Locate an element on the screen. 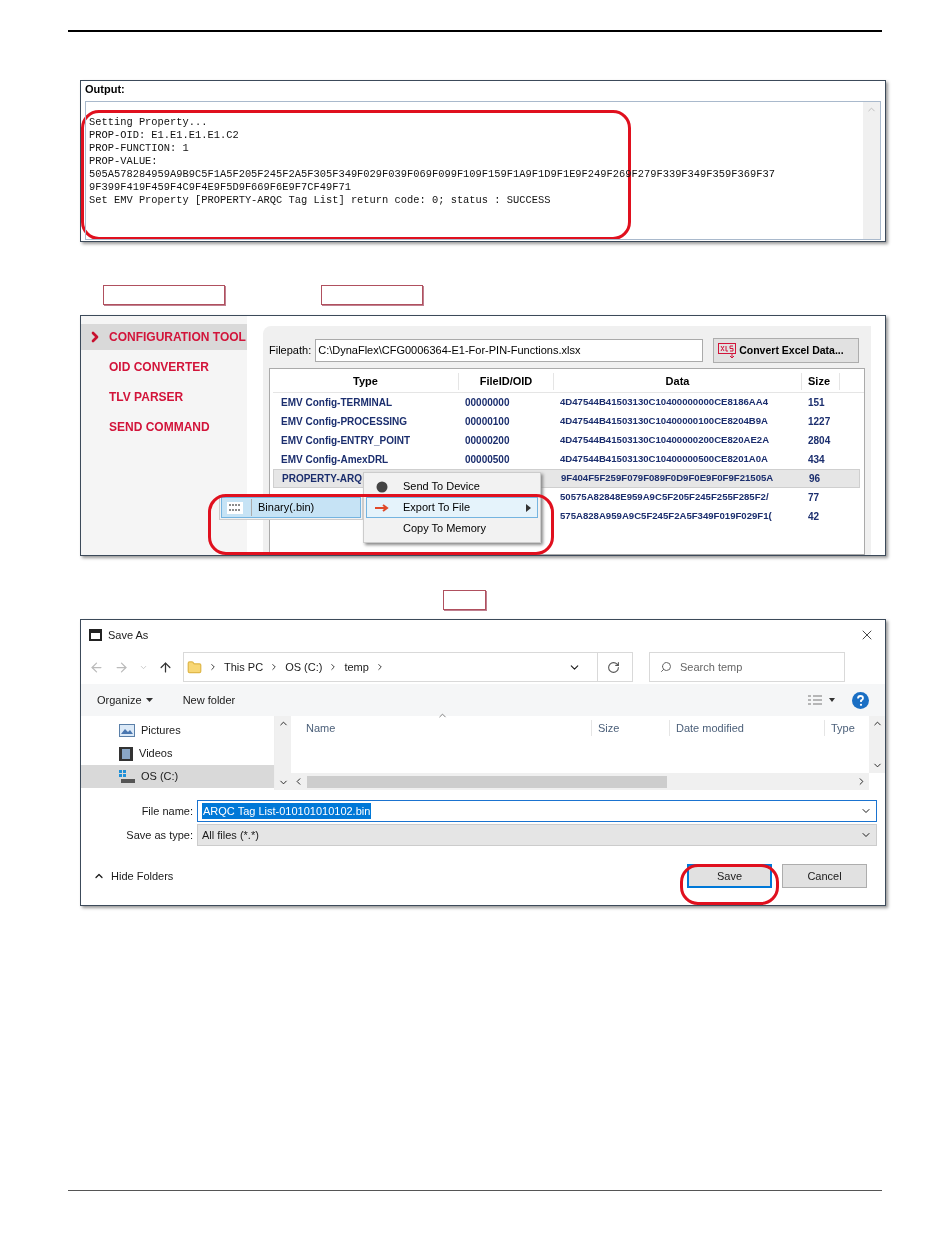 This screenshot has width=950, height=1260. hide-folders-button: Hide Folders is located at coordinates (142, 876).